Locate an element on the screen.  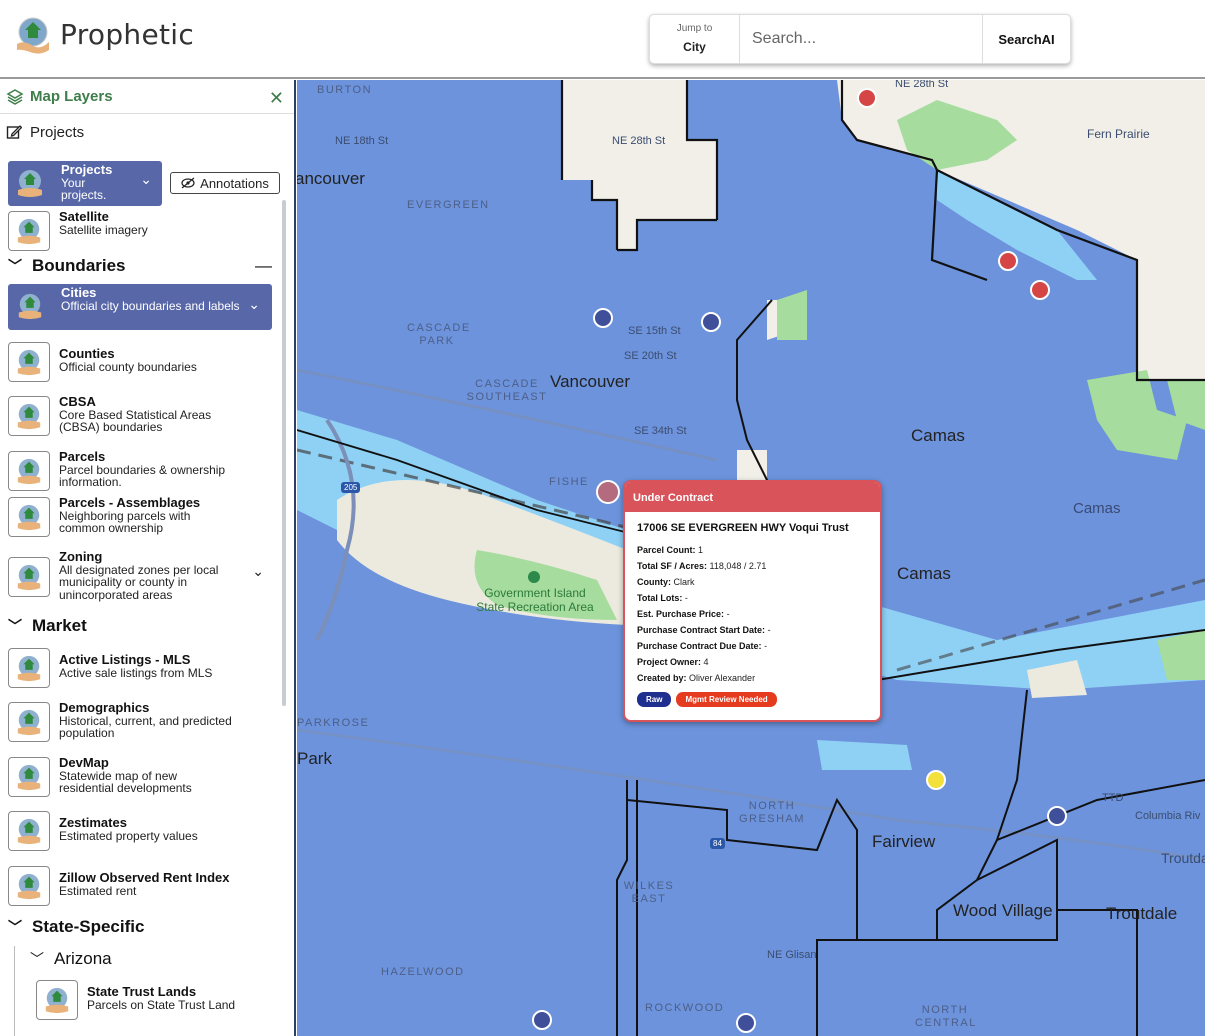
layer-name: DevMap is located at coordinates (84, 762).